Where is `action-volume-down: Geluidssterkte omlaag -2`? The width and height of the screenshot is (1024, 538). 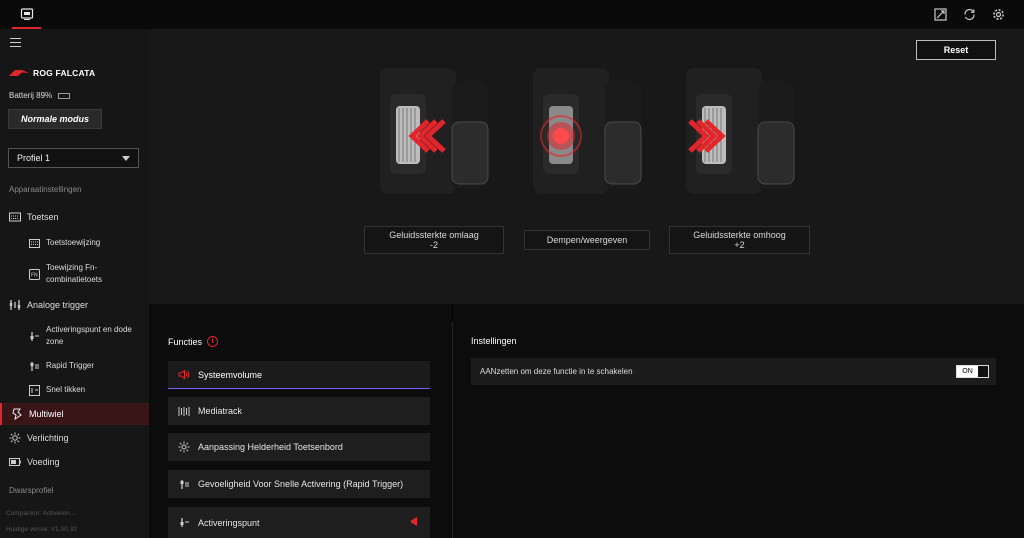 action-volume-down: Geluidssterkte omlaag -2 is located at coordinates (434, 240).